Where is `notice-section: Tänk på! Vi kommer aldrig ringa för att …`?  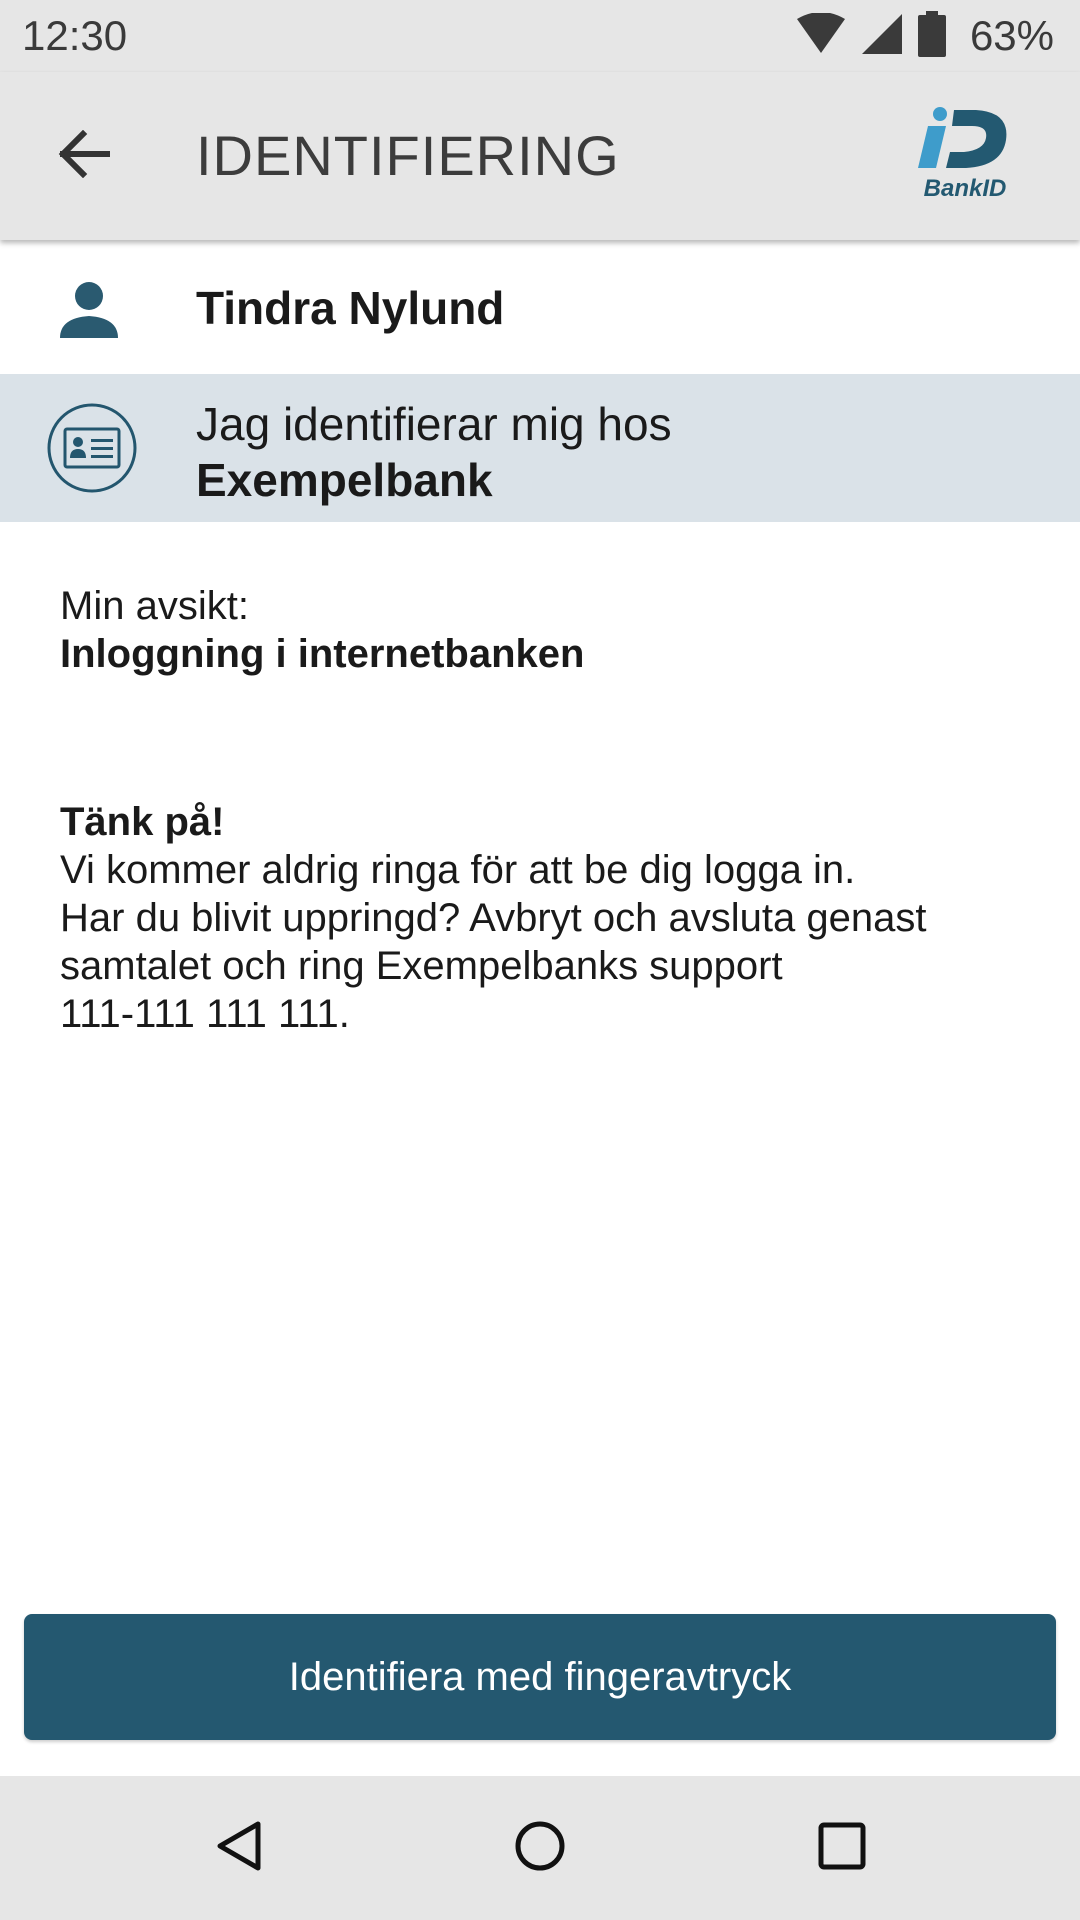
notice-section: Tänk på! Vi kommer aldrig ringa för att … is located at coordinates (550, 918).